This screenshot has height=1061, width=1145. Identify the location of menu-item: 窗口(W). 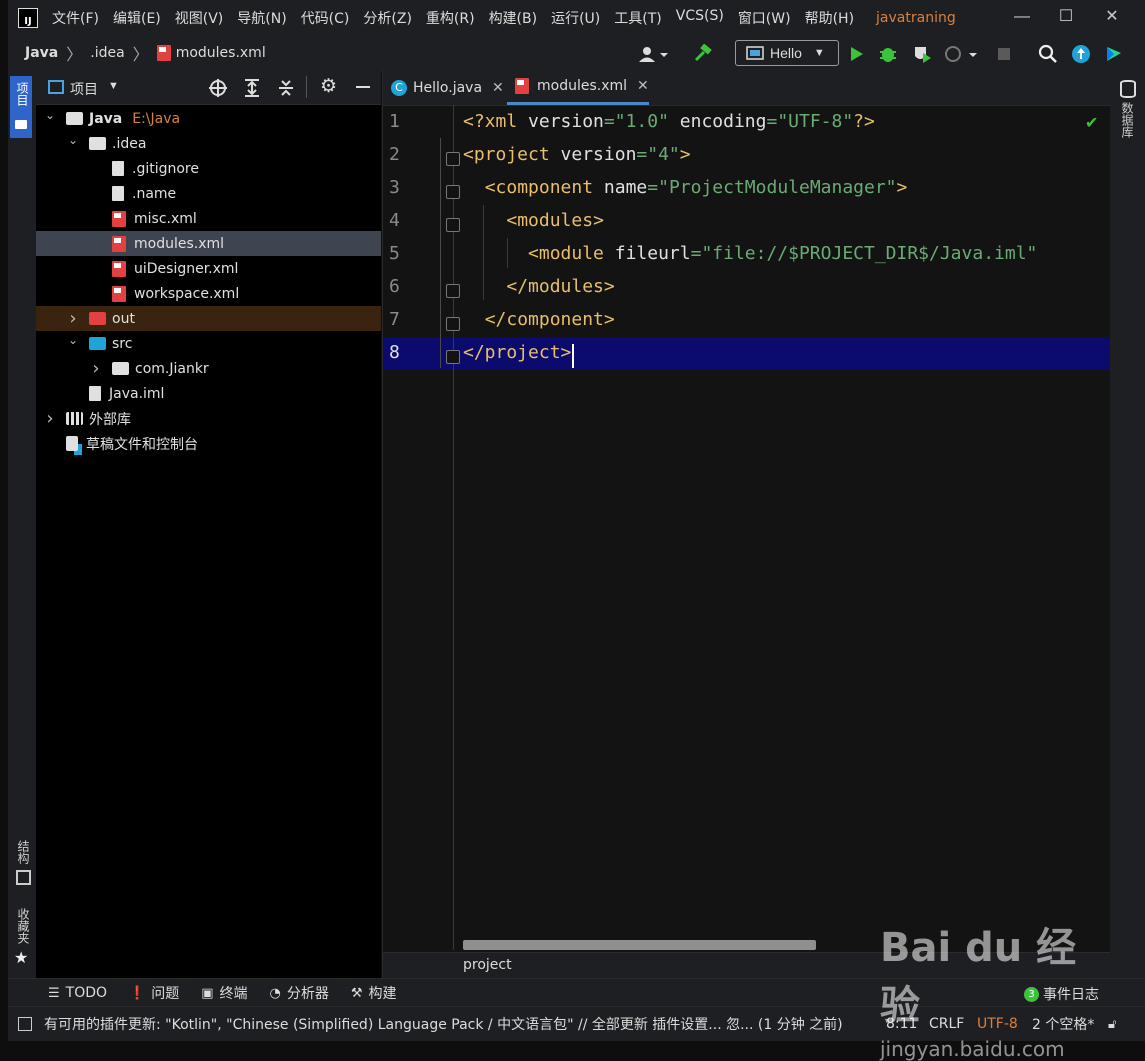
(764, 18).